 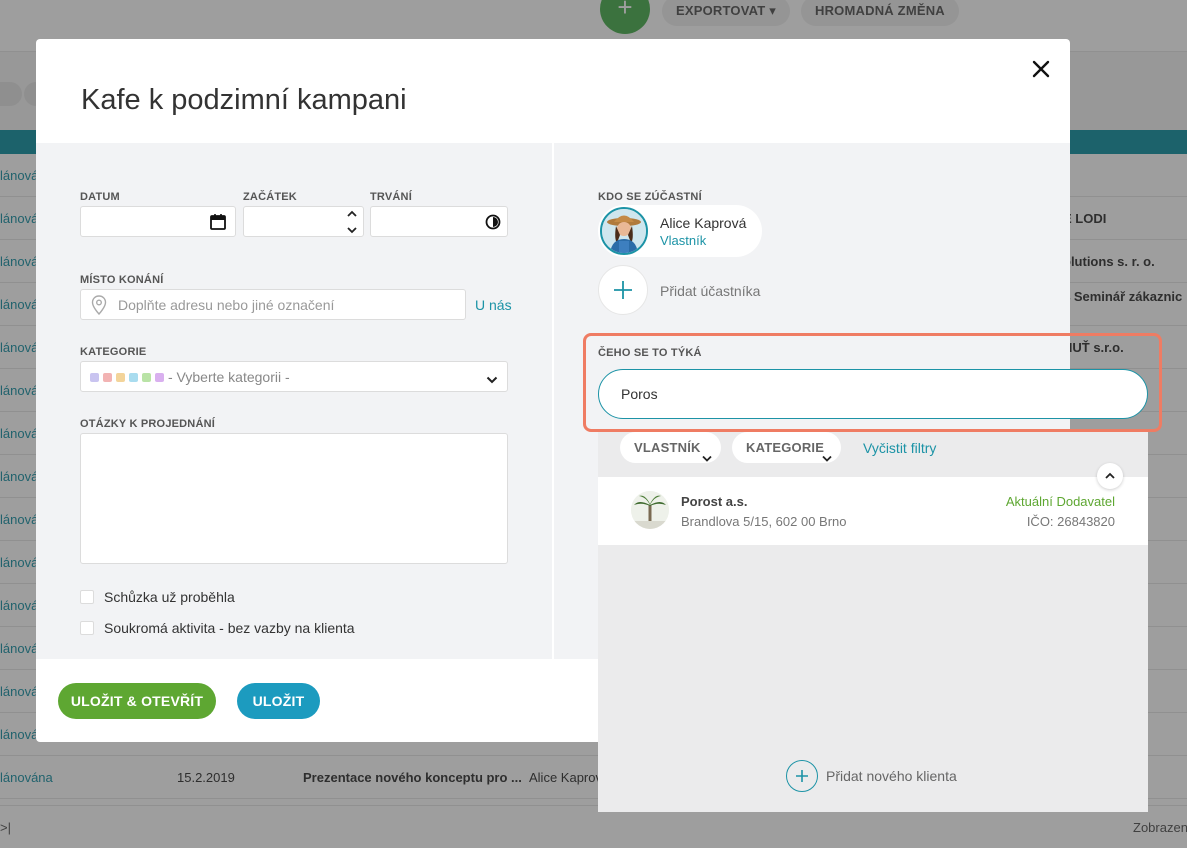 What do you see at coordinates (218, 224) in the screenshot?
I see `calendar-icon` at bounding box center [218, 224].